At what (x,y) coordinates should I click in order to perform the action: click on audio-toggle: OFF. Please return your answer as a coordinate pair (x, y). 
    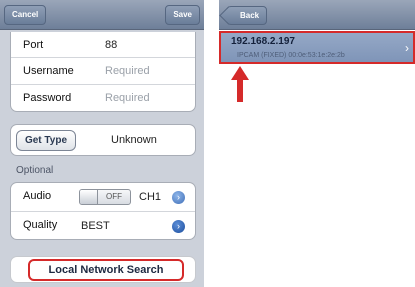
    Looking at the image, I should click on (105, 197).